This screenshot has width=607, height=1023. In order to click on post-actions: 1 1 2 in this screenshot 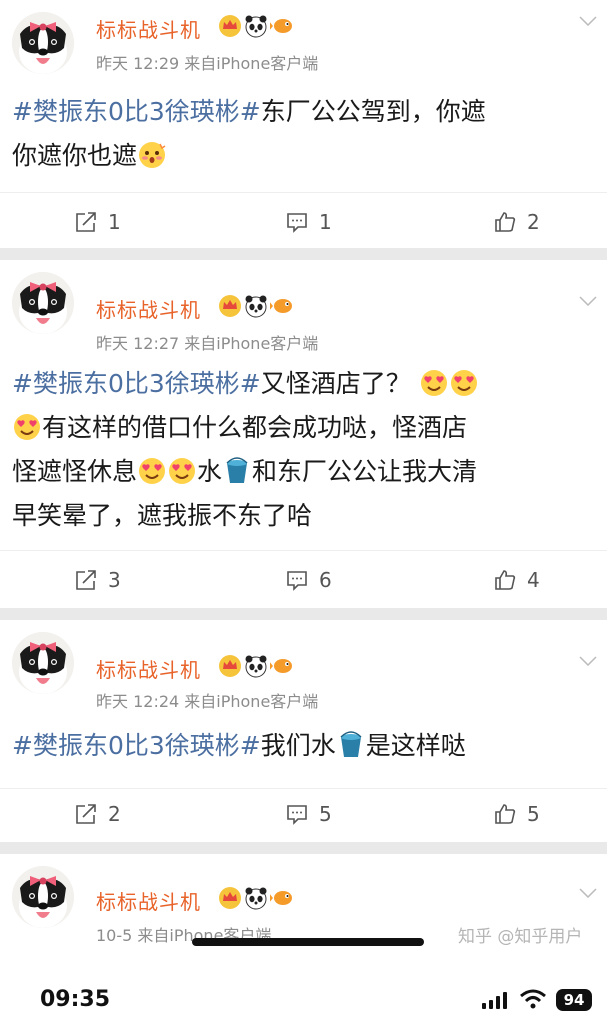, I will do `click(303, 222)`.